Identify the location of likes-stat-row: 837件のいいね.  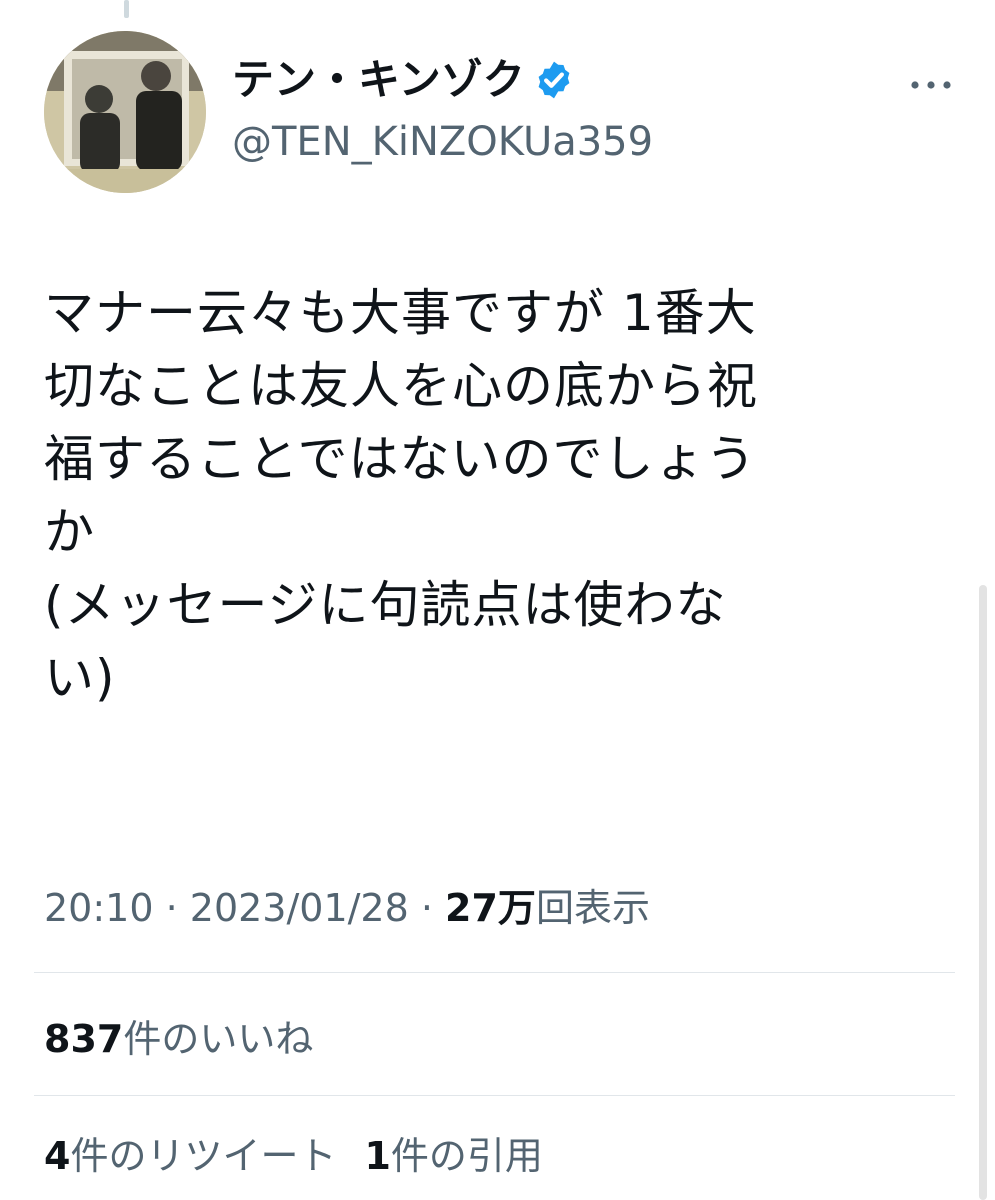
(178, 1039).